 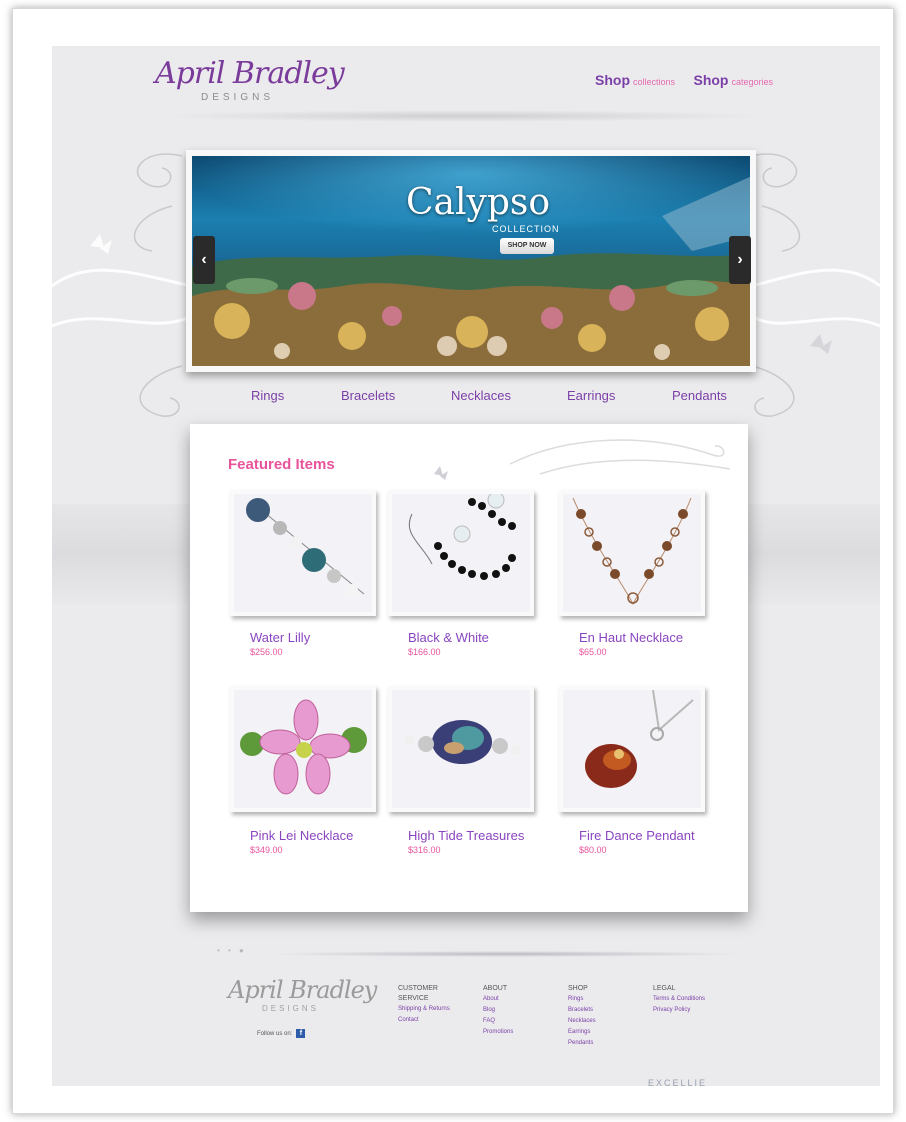 I want to click on product-price: $65.00, so click(x=593, y=652).